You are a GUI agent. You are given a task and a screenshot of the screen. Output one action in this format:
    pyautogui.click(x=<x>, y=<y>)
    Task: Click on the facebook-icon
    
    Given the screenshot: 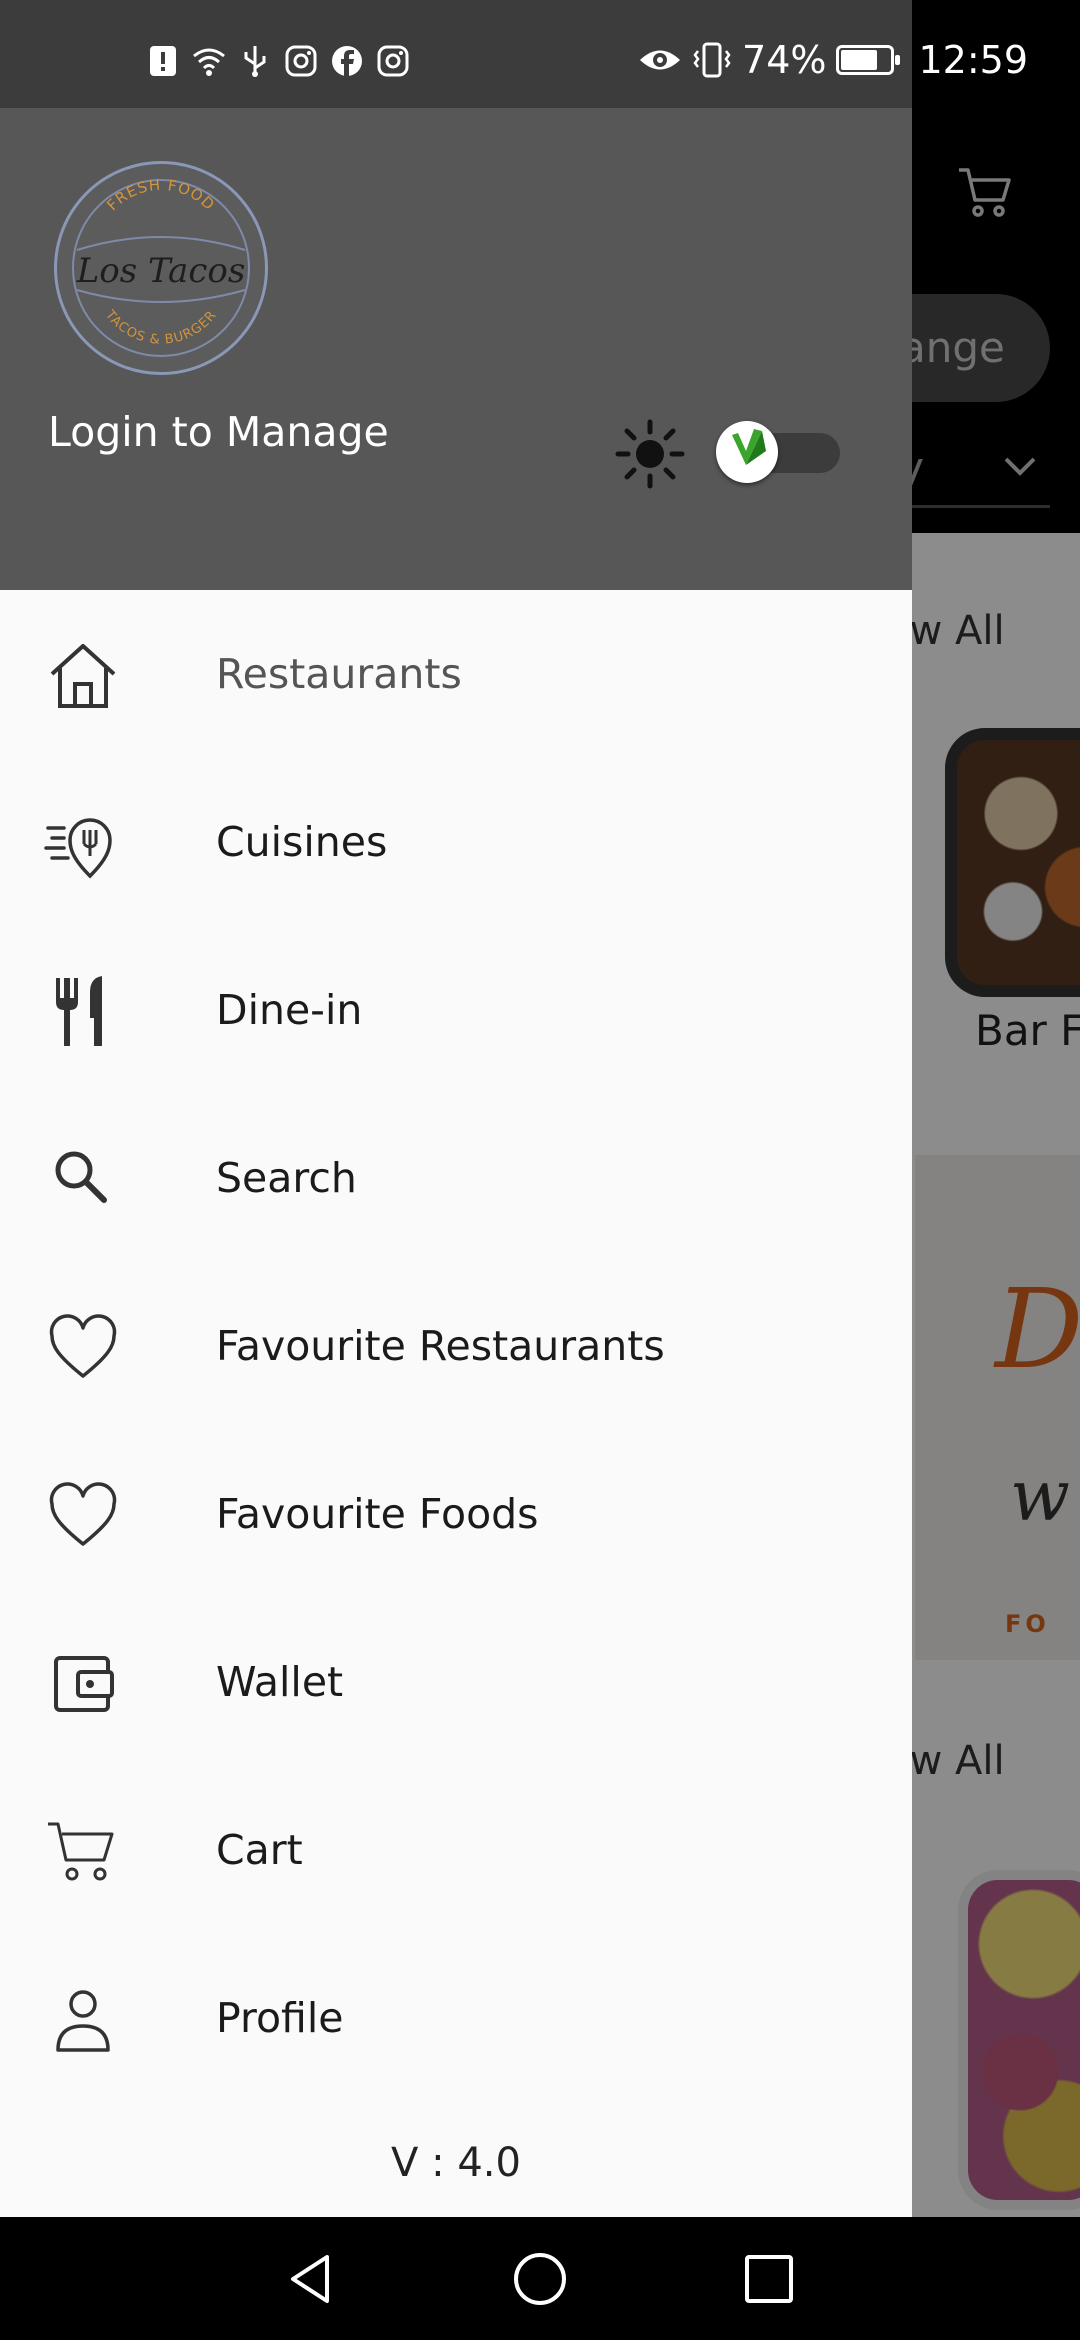 What is the action you would take?
    pyautogui.click(x=347, y=61)
    